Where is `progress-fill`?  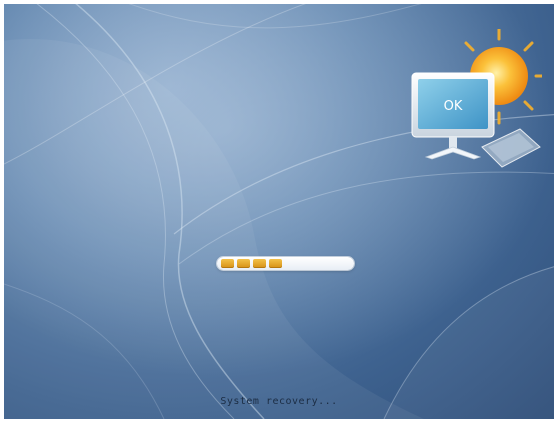
progress-fill is located at coordinates (251, 263).